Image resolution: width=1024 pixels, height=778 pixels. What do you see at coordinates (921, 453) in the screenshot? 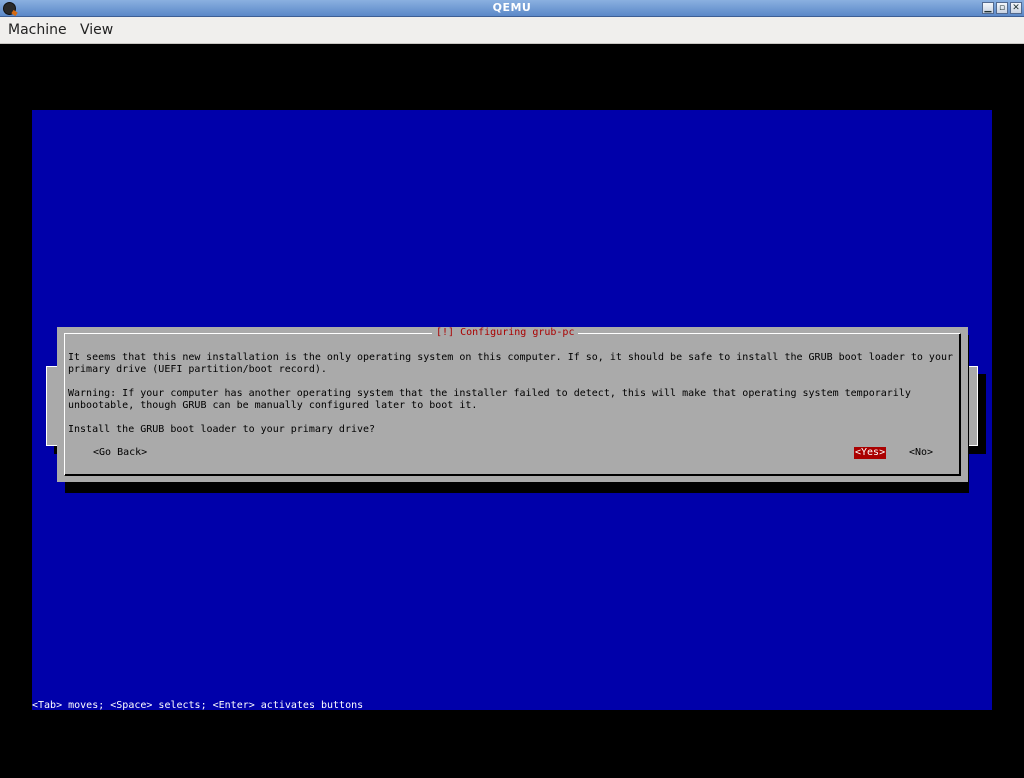
I see `no-button: <No>` at bounding box center [921, 453].